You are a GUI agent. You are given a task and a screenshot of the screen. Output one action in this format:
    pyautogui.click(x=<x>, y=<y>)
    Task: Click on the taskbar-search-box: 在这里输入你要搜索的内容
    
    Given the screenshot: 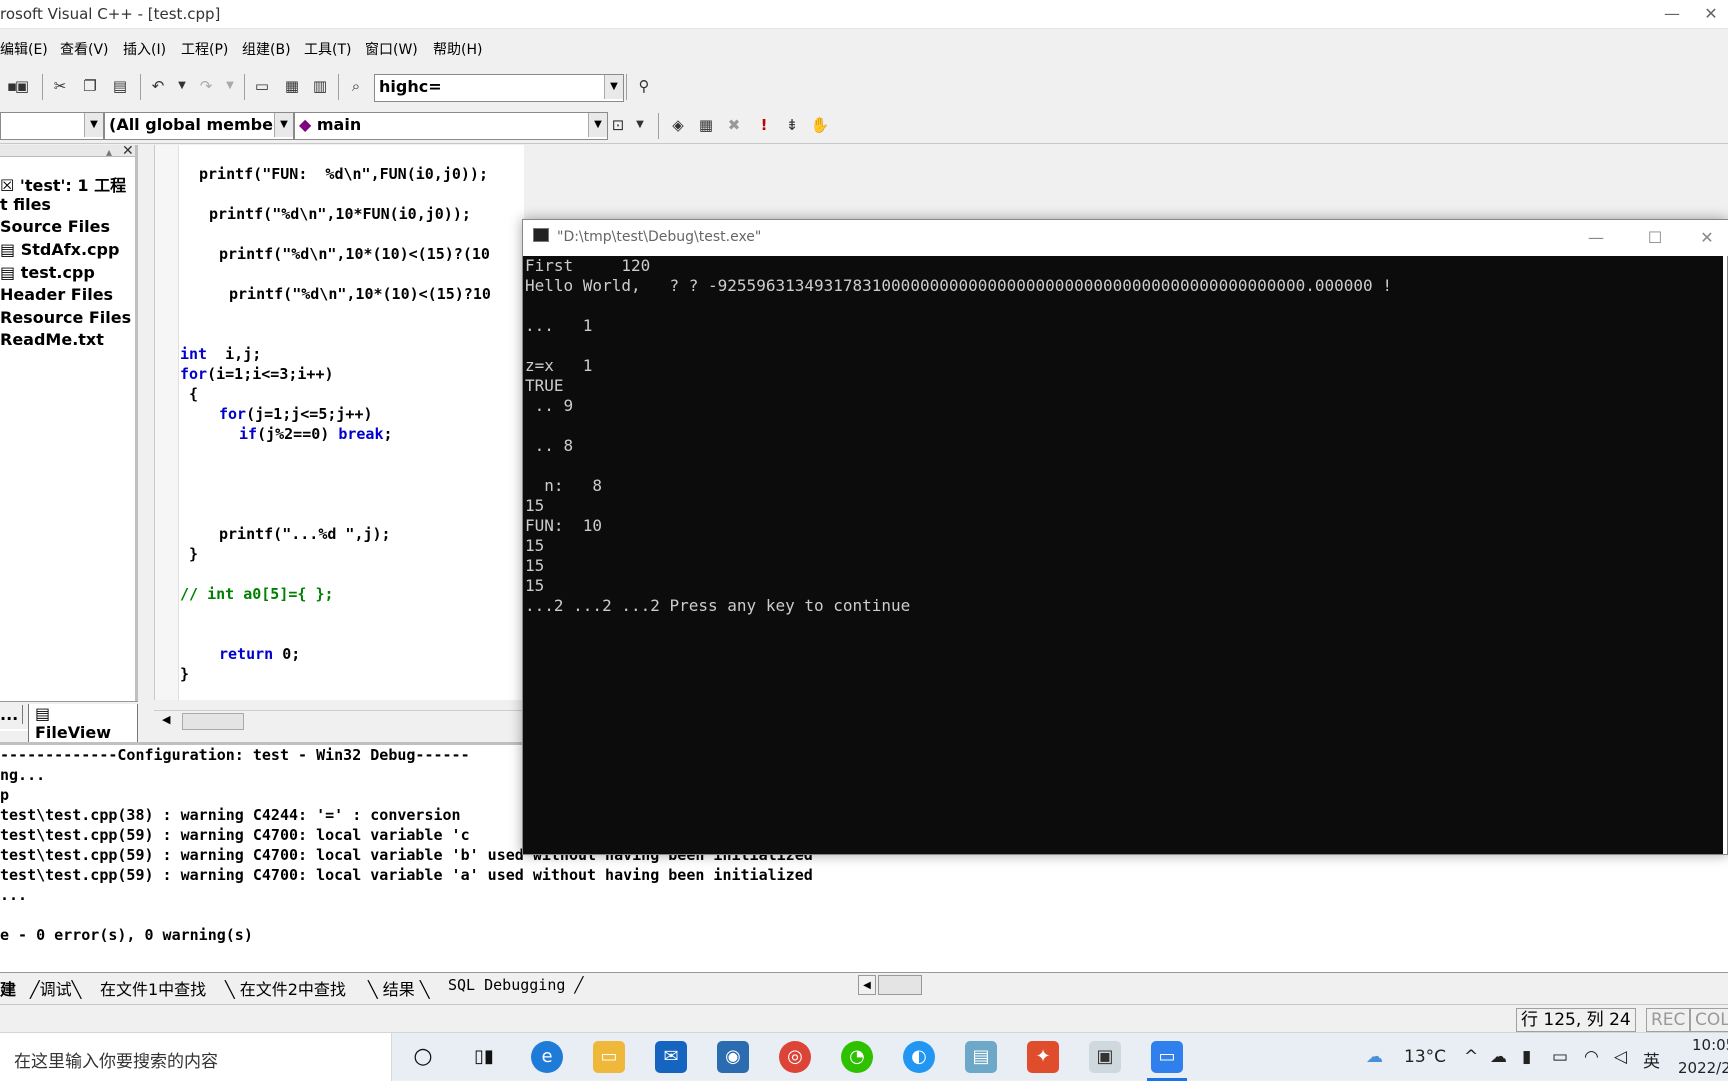 What is the action you would take?
    pyautogui.click(x=196, y=1057)
    